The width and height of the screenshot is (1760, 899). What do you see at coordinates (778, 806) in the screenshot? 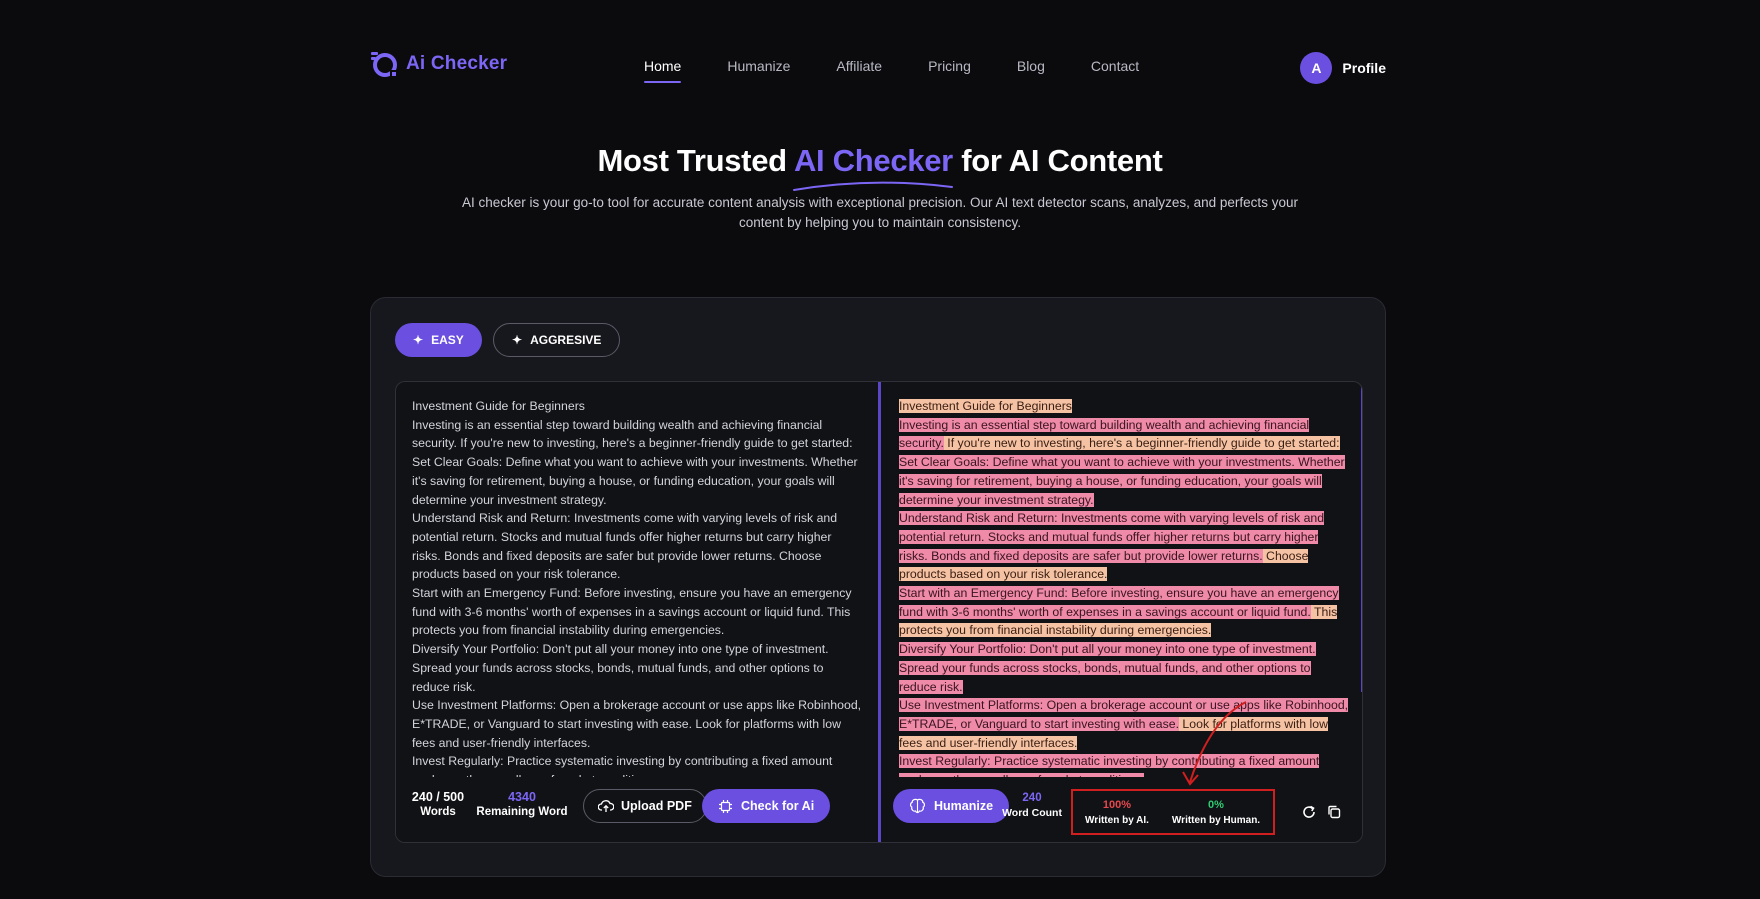
I see `check-for-ai-label: Check for Ai` at bounding box center [778, 806].